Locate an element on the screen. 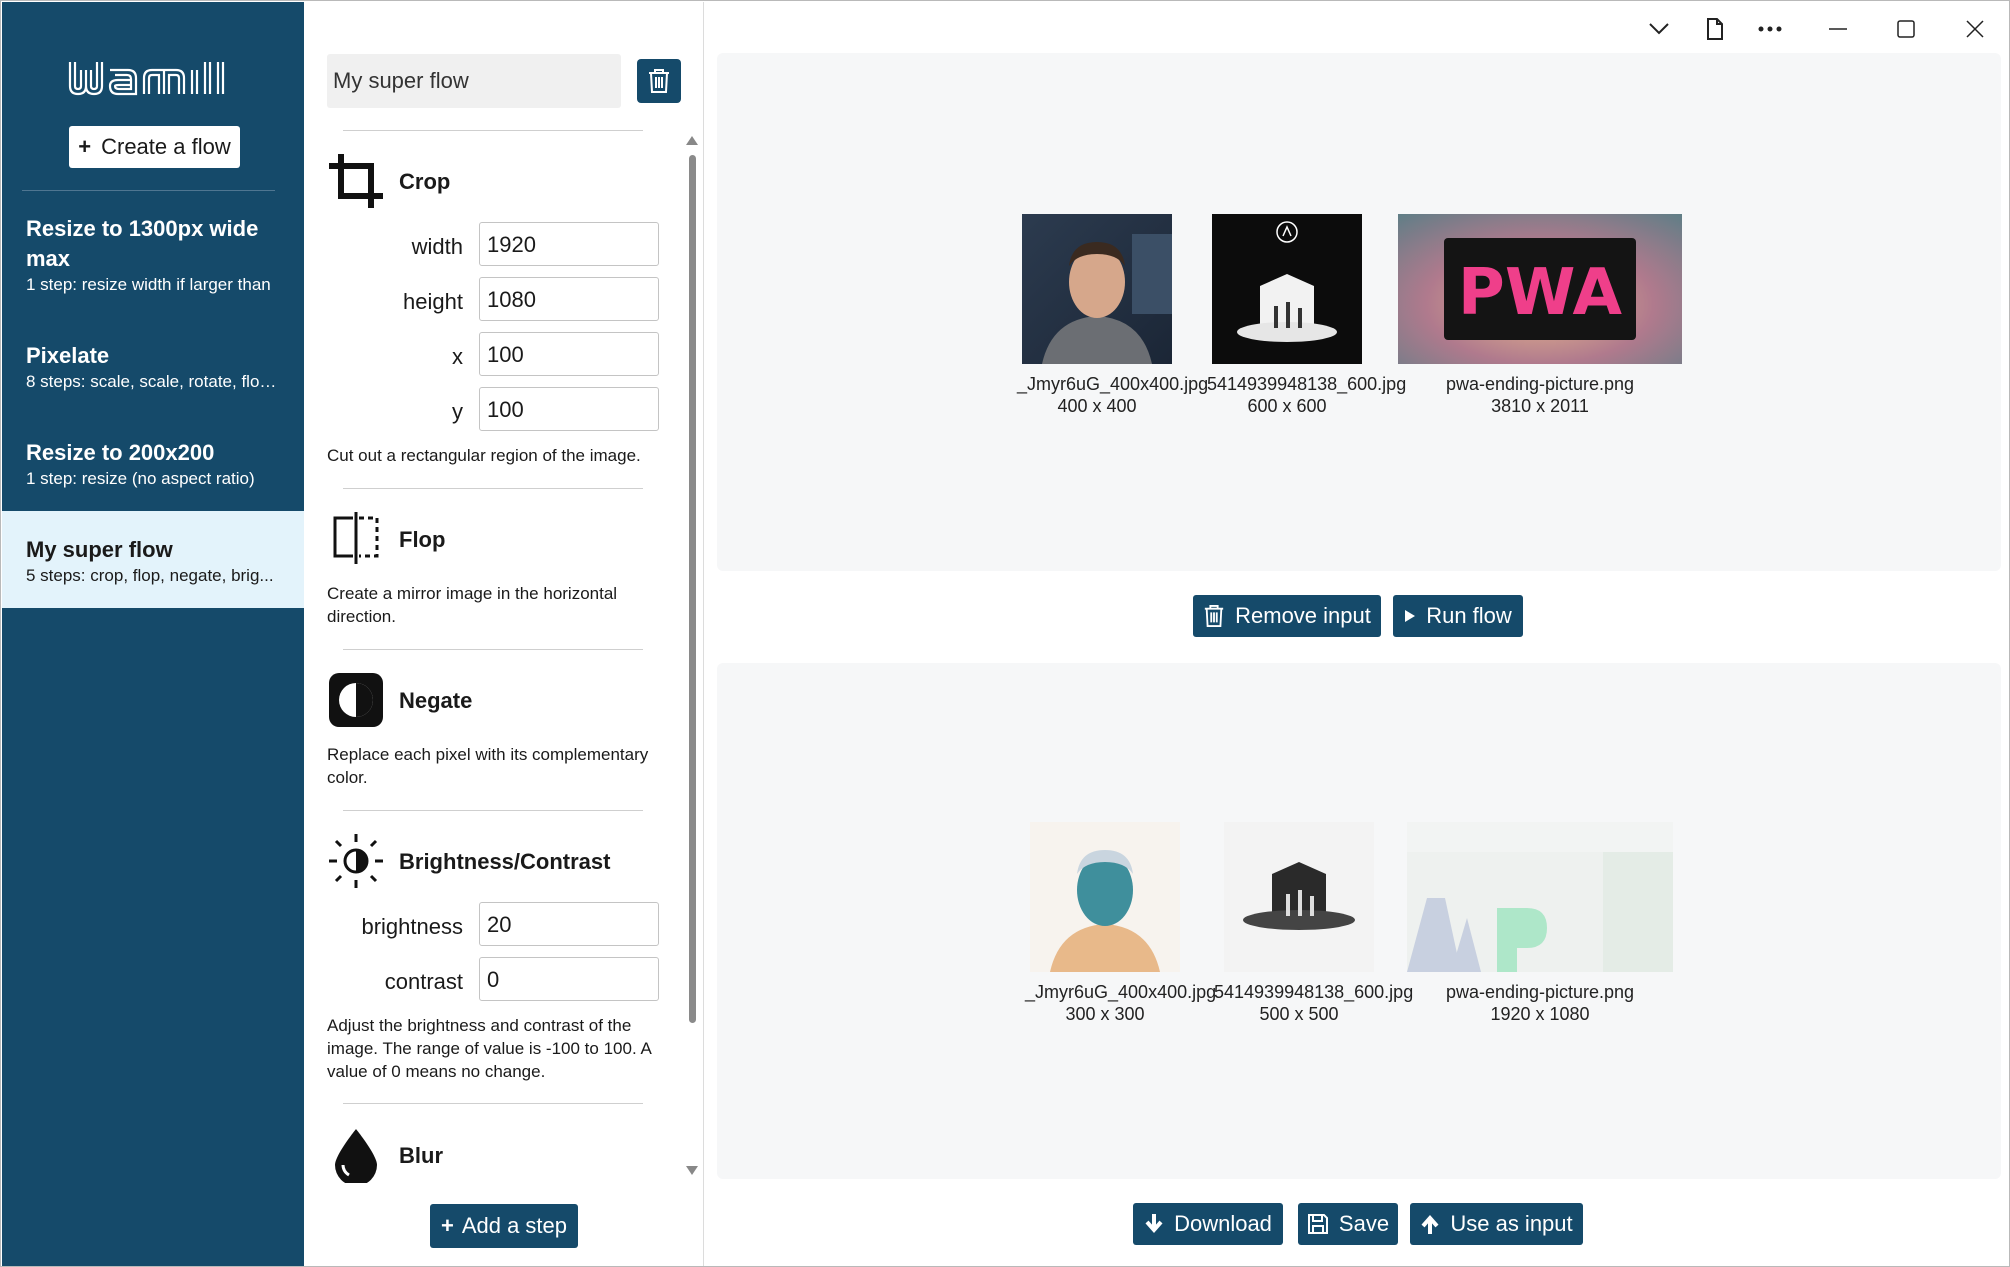  step-title-crop: Crop is located at coordinates (425, 181).